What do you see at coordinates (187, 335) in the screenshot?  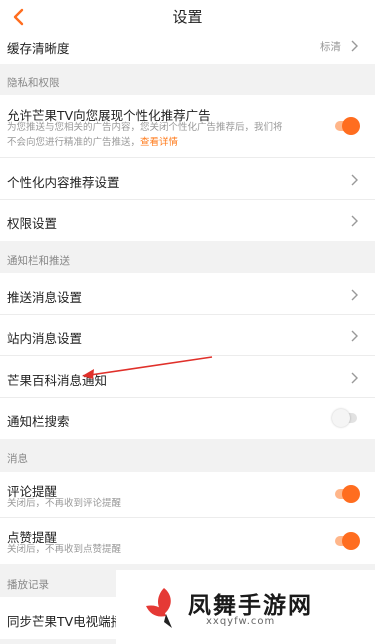 I see `row-inbox-settings: 站内消息设置` at bounding box center [187, 335].